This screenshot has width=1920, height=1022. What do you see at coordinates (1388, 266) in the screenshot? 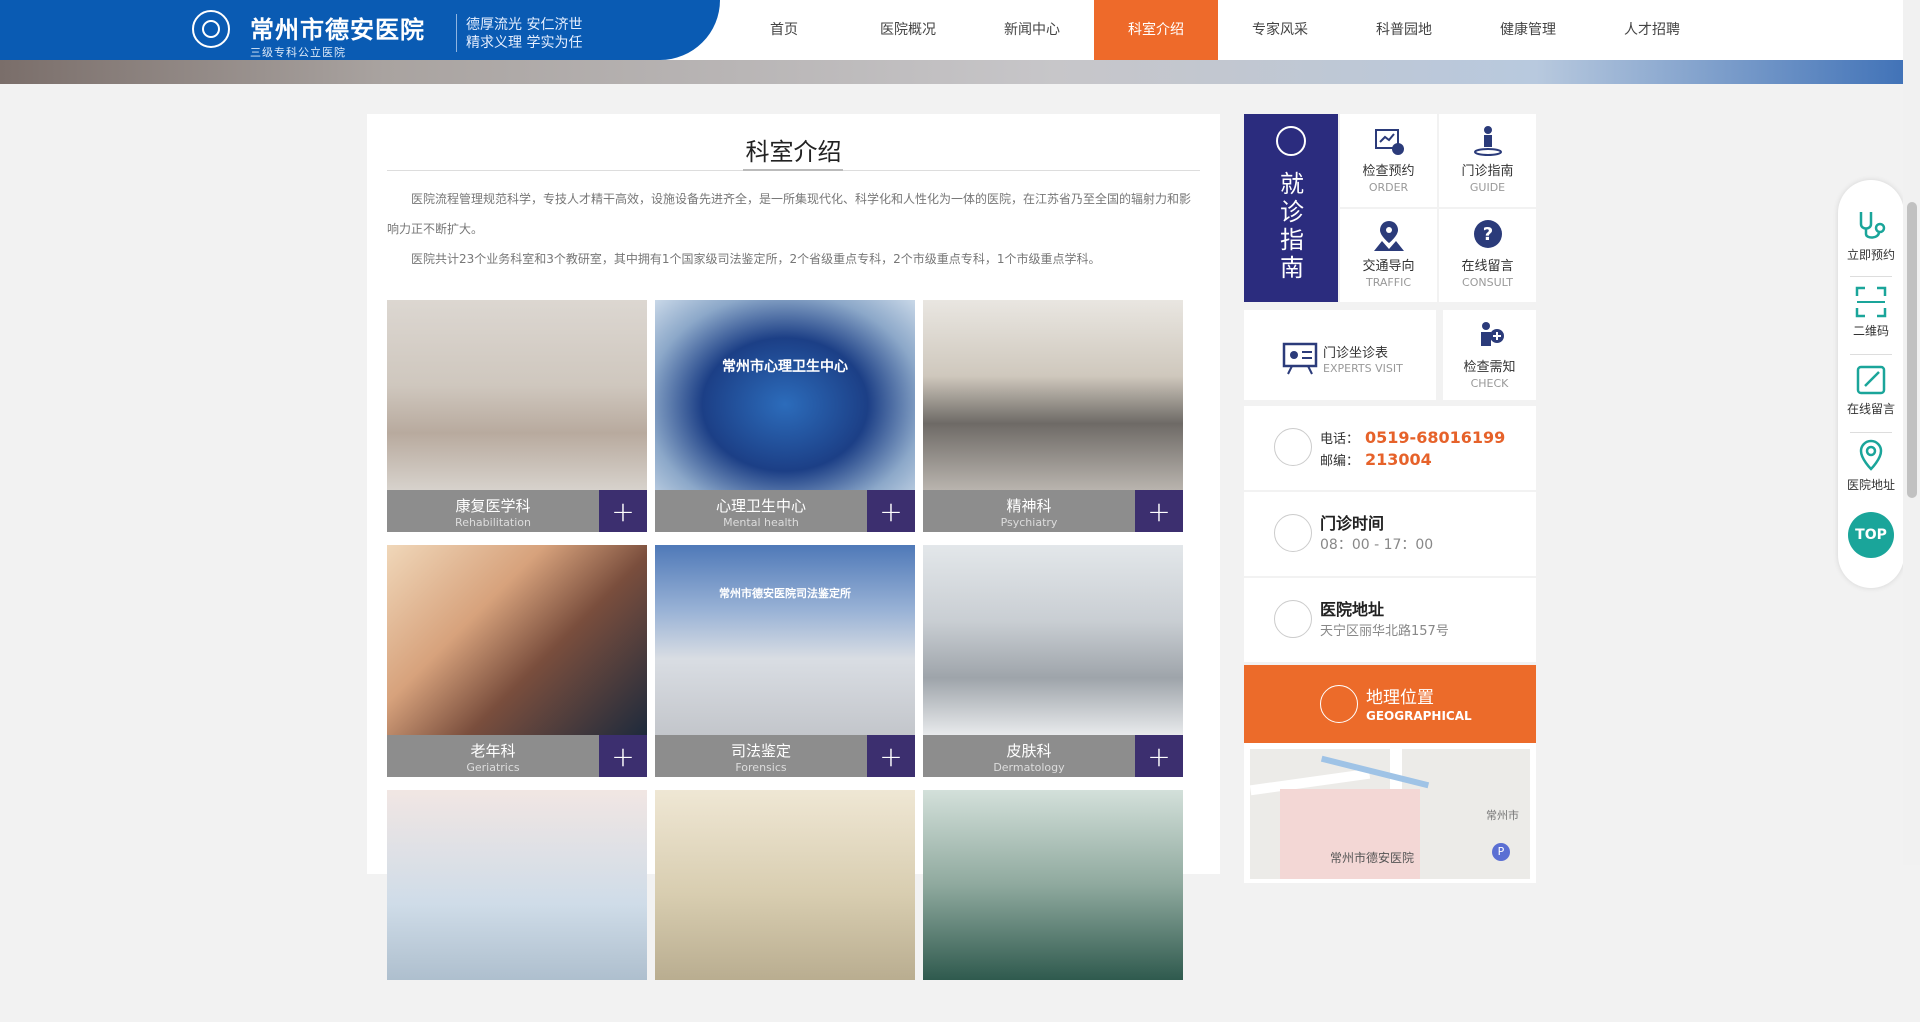
I see `tile-label: 交通导向` at bounding box center [1388, 266].